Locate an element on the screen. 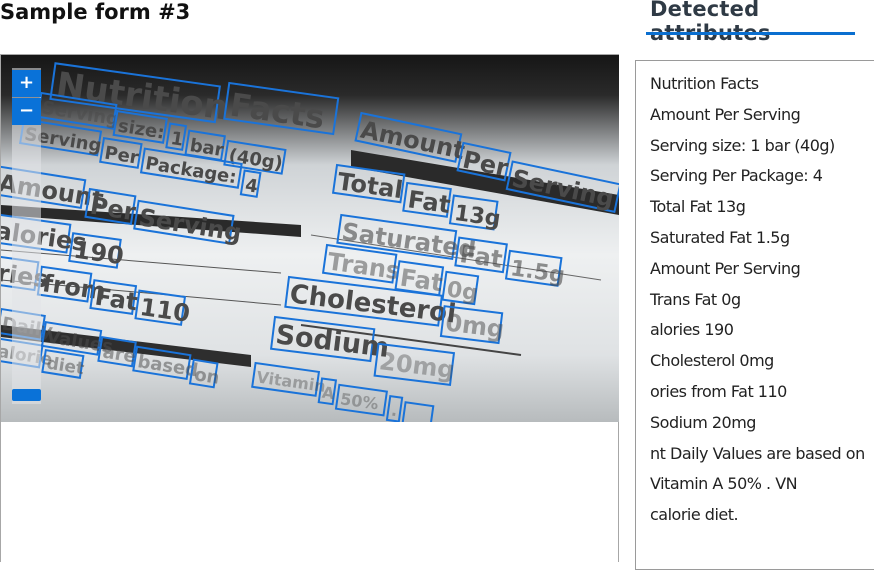 This screenshot has width=874, height=570. attribute-item: Cholesterol 0mg is located at coordinates (757, 365).